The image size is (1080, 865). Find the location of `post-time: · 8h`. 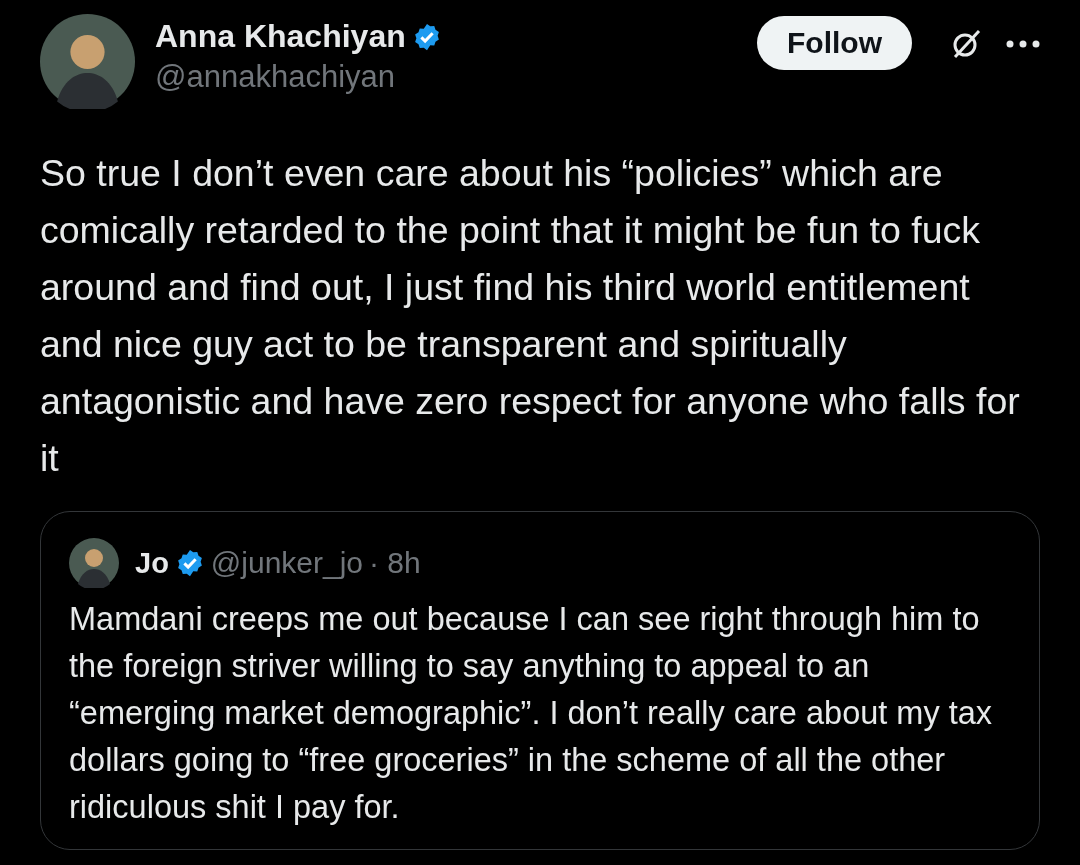

post-time: · 8h is located at coordinates (395, 563).